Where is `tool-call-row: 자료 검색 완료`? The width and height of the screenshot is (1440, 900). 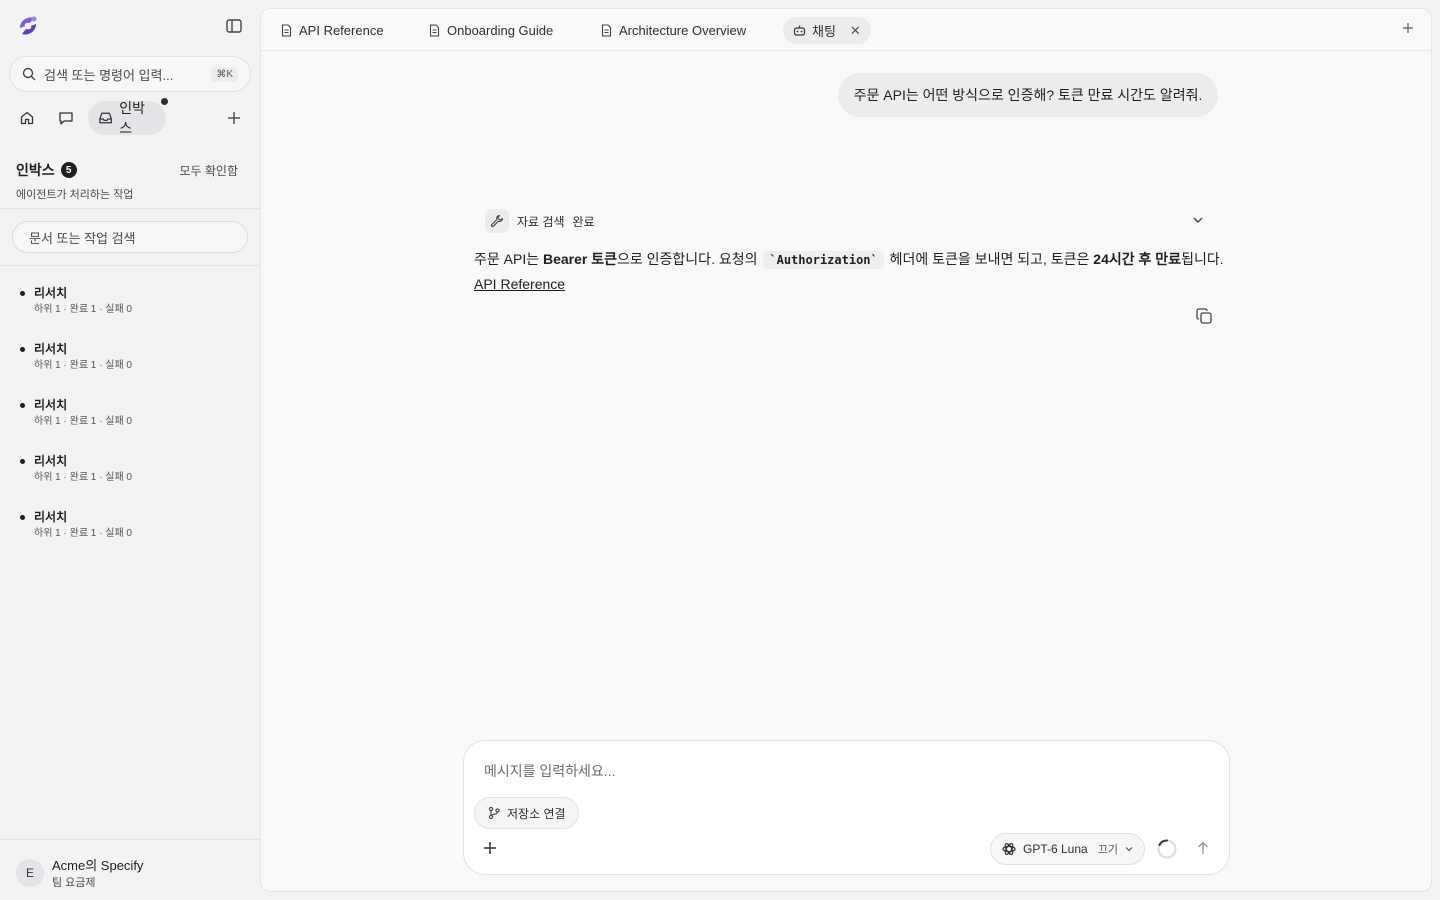 tool-call-row: 자료 검색 완료 is located at coordinates (845, 221).